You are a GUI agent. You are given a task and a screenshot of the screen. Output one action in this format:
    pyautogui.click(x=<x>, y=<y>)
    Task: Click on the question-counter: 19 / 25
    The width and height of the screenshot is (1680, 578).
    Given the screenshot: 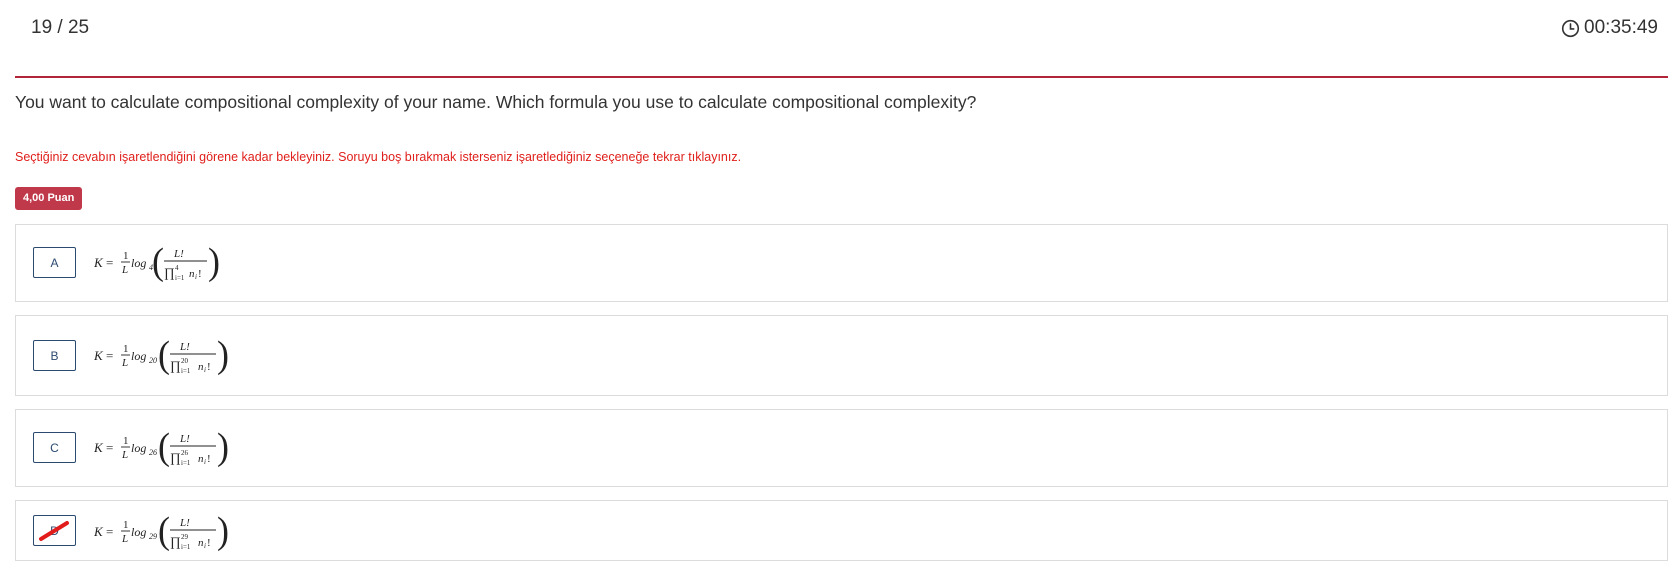 What is the action you would take?
    pyautogui.click(x=60, y=27)
    